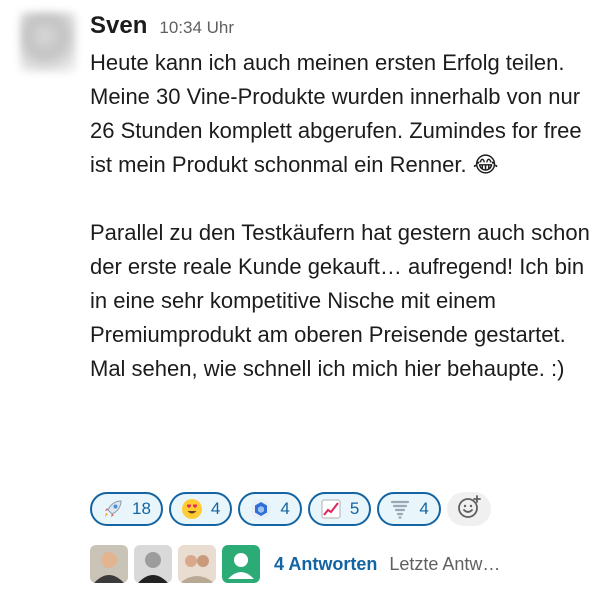 The image size is (600, 600). I want to click on reaction-heart-eyes: 4, so click(200, 509).